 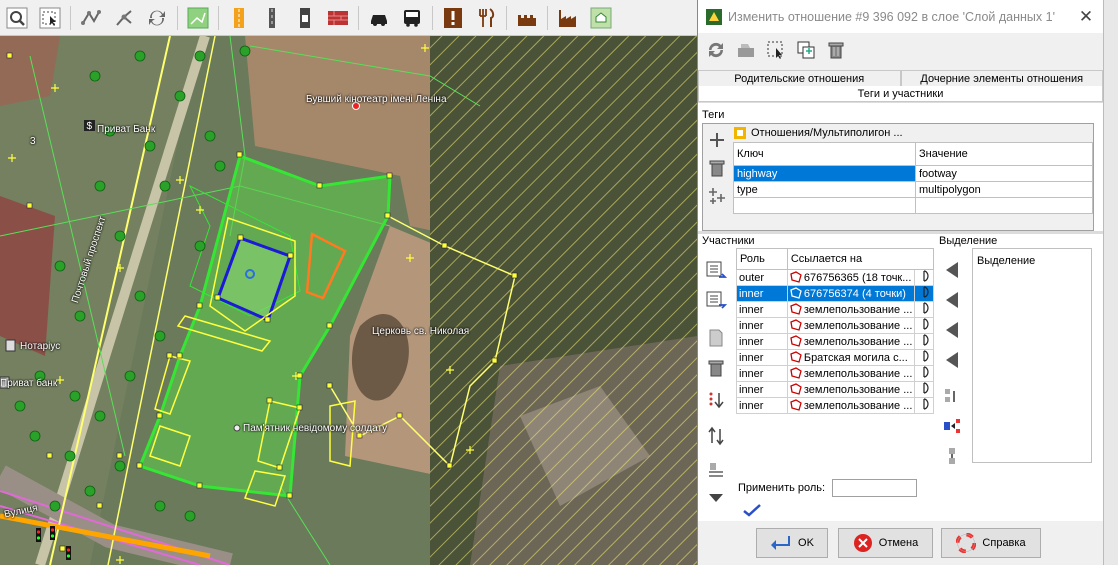 What do you see at coordinates (952, 426) in the screenshot?
I see `remove-selected-button` at bounding box center [952, 426].